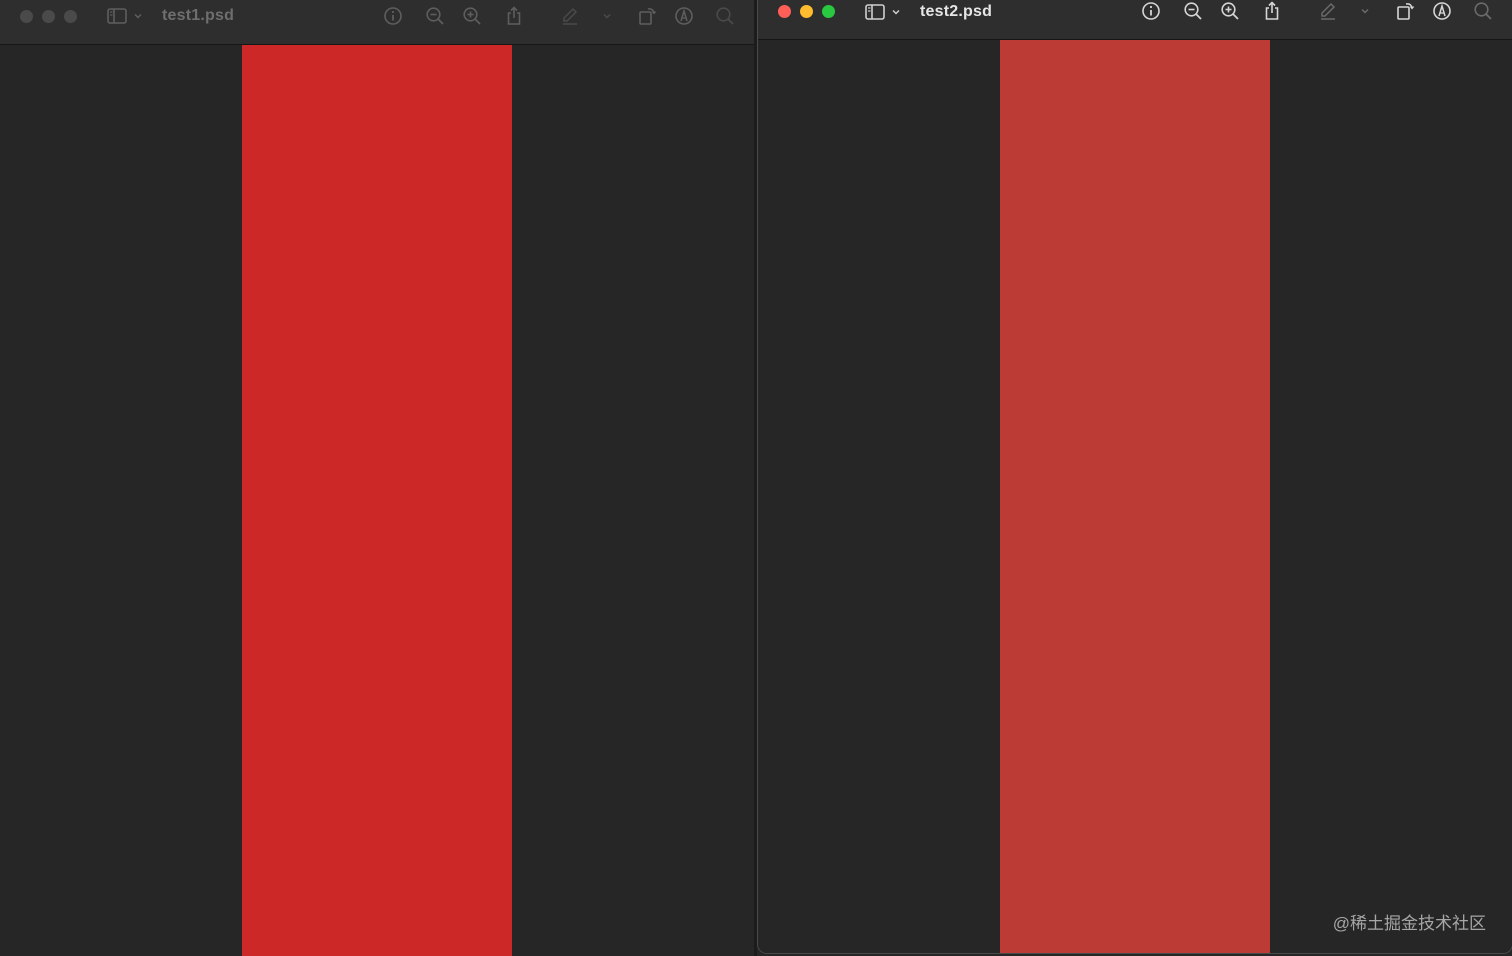  What do you see at coordinates (1135, 20) in the screenshot?
I see `window-titlebar: test2.psd` at bounding box center [1135, 20].